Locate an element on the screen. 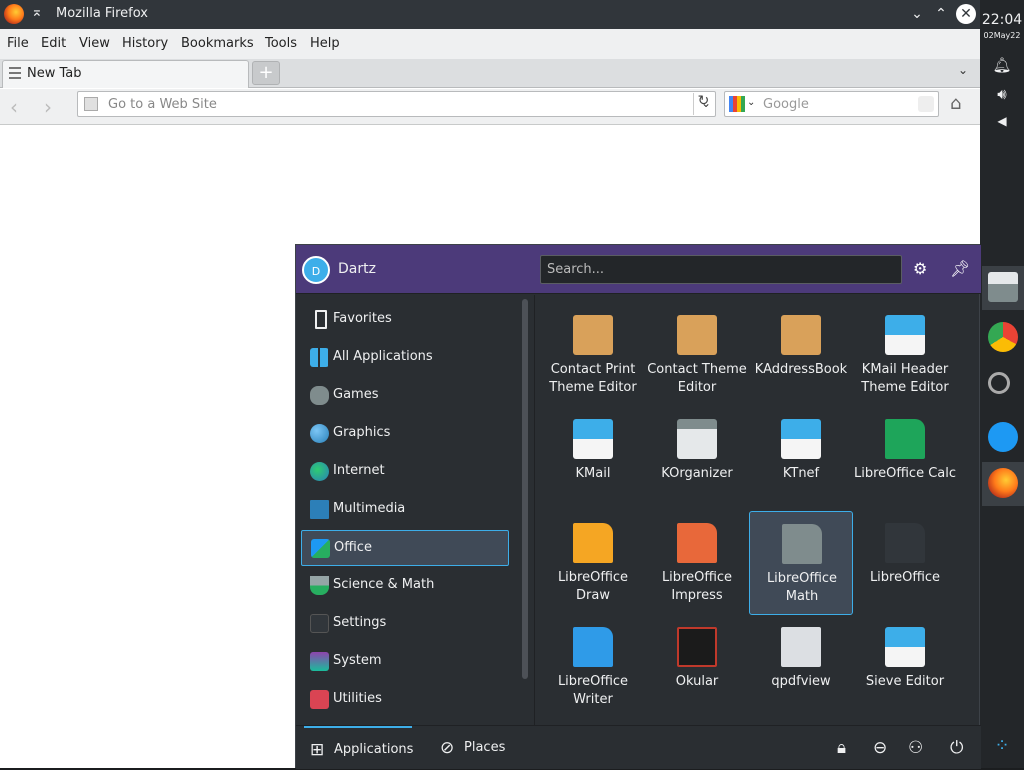 Image resolution: width=1024 pixels, height=770 pixels. app-contact-theme-editor: Contact Theme Editor is located at coordinates (697, 355).